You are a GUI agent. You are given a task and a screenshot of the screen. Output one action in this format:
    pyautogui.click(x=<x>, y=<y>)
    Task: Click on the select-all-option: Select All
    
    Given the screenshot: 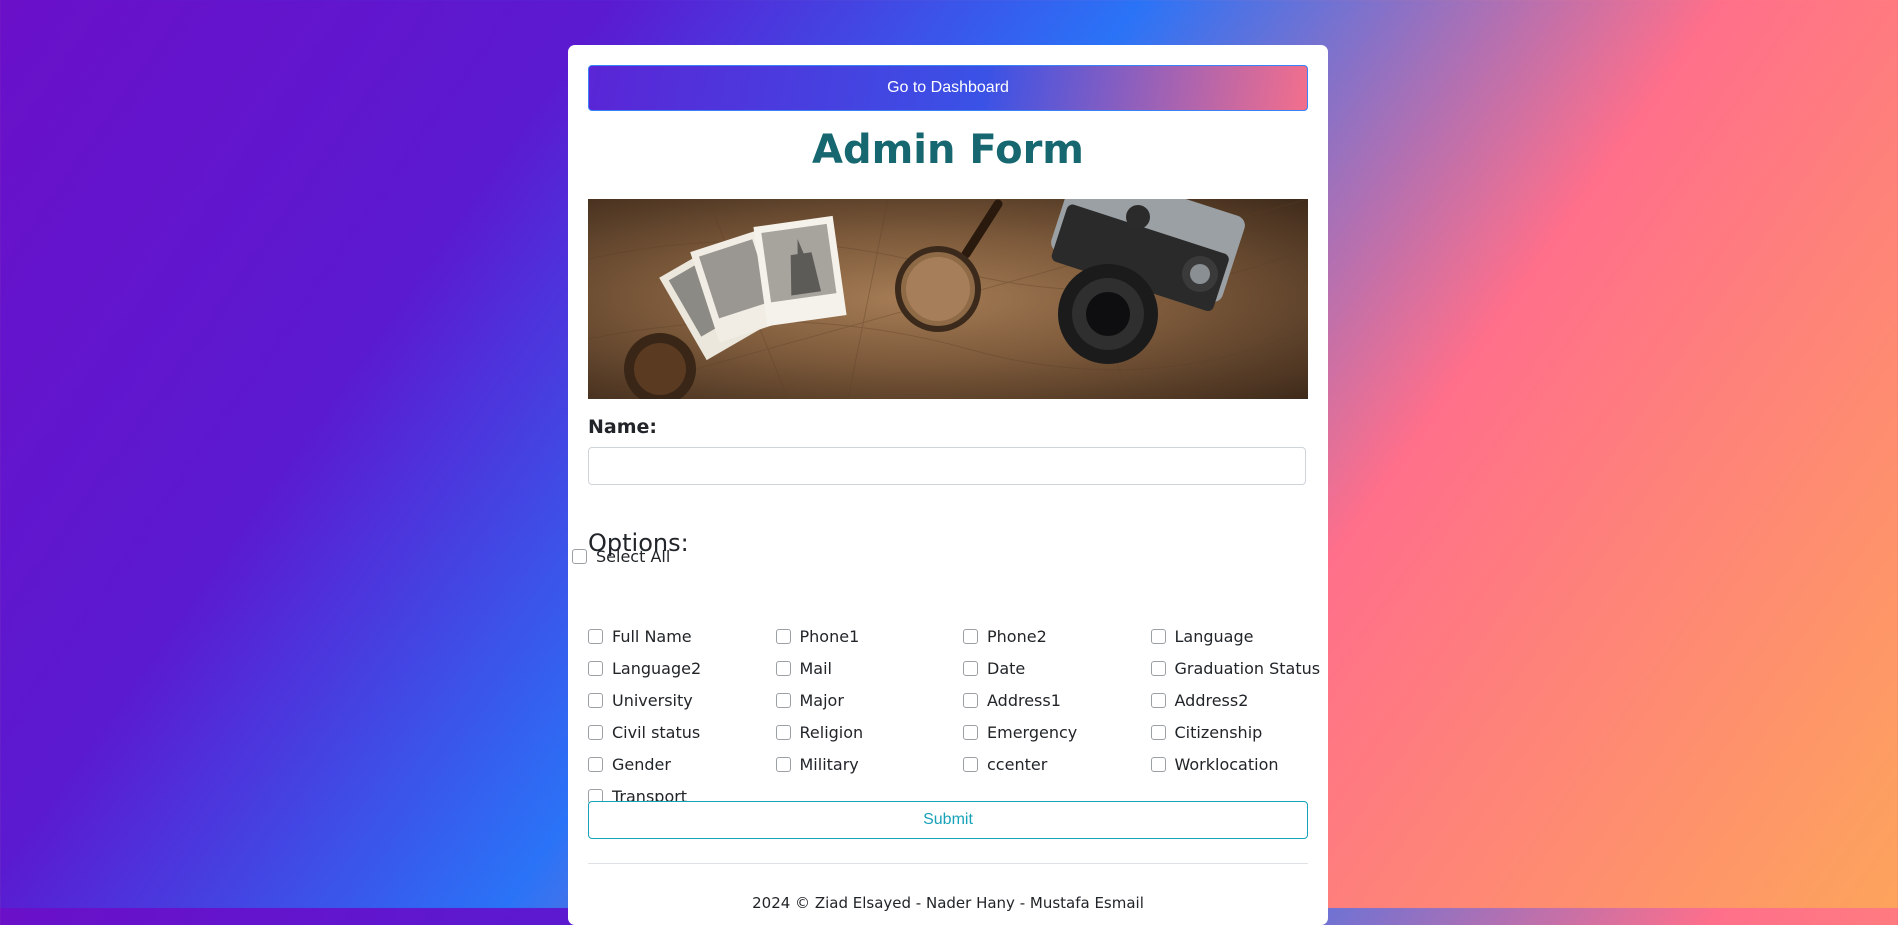 What is the action you would take?
    pyautogui.click(x=621, y=556)
    